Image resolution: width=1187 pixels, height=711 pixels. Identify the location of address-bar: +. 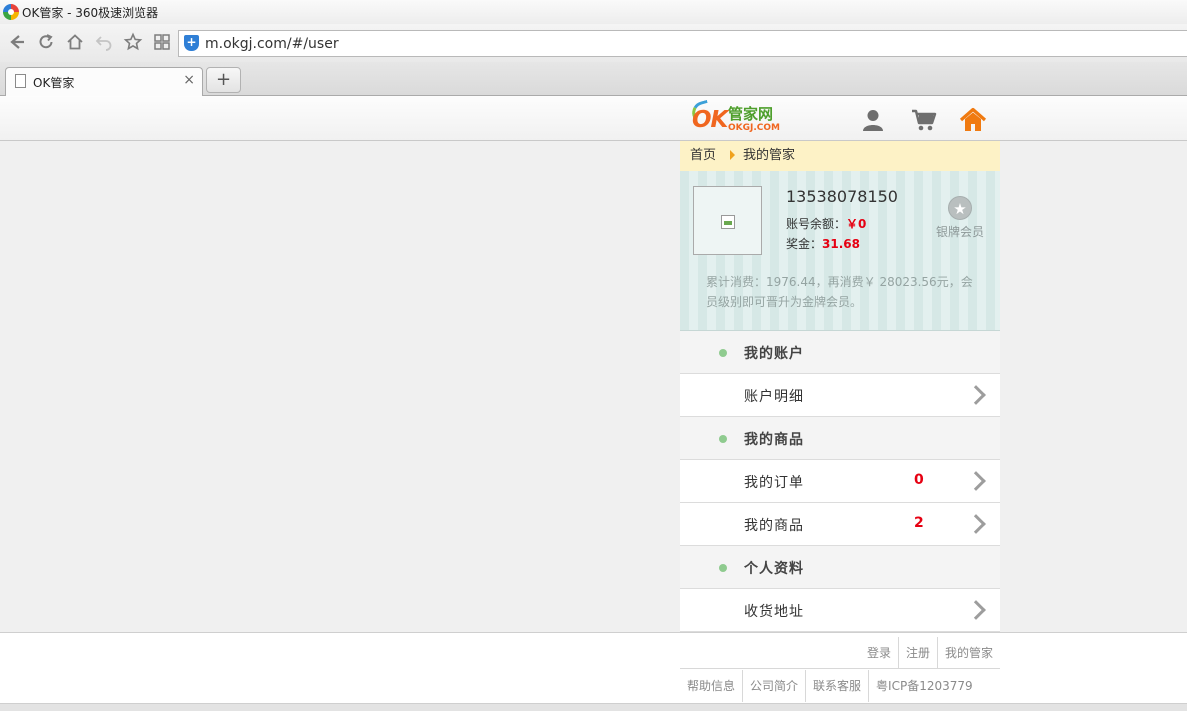
(682, 43).